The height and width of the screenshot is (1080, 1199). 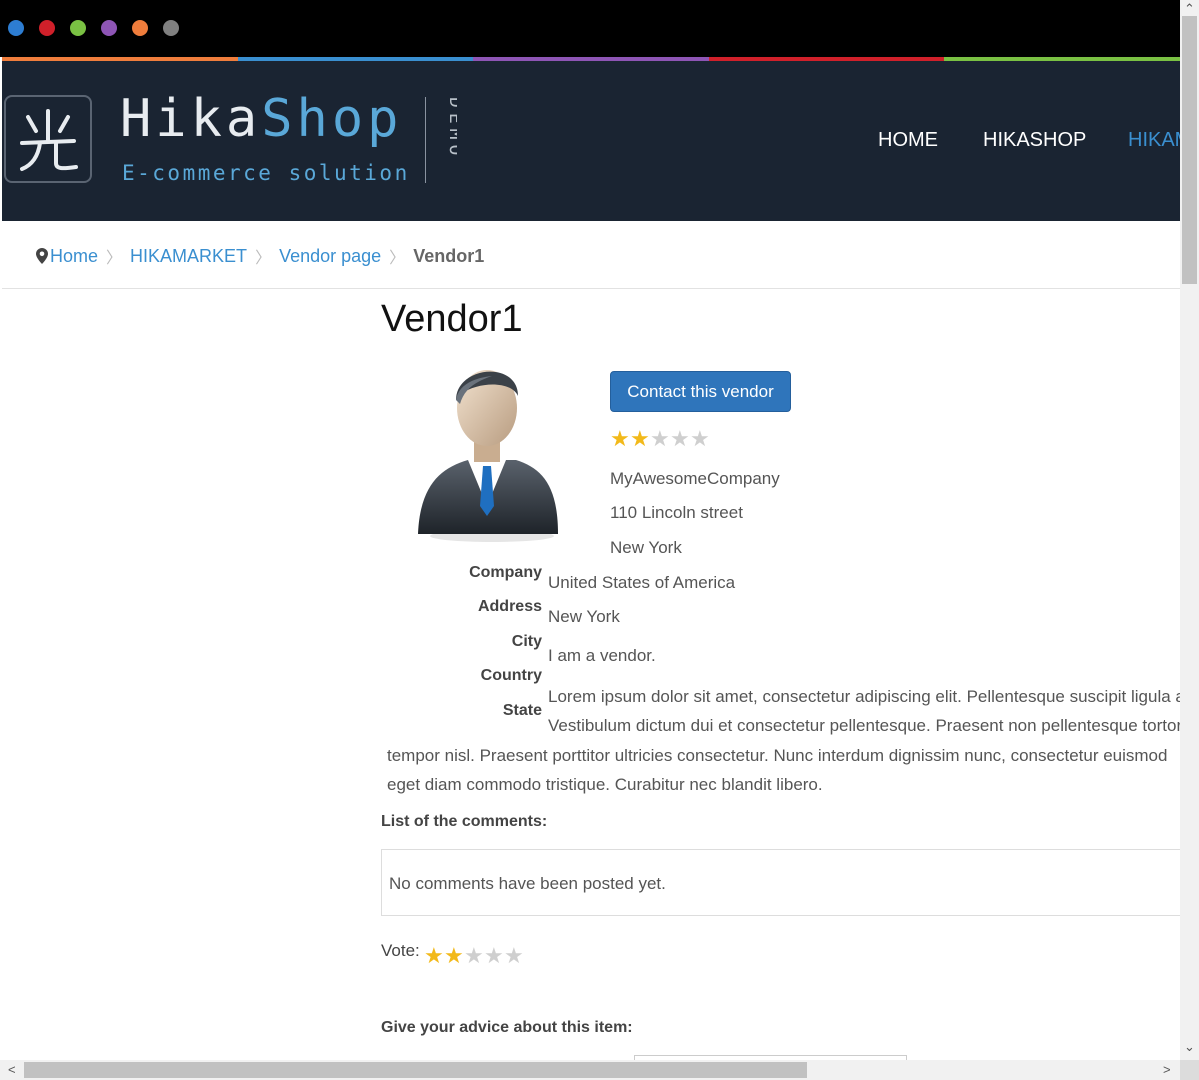 I want to click on label-state: State, so click(x=522, y=710).